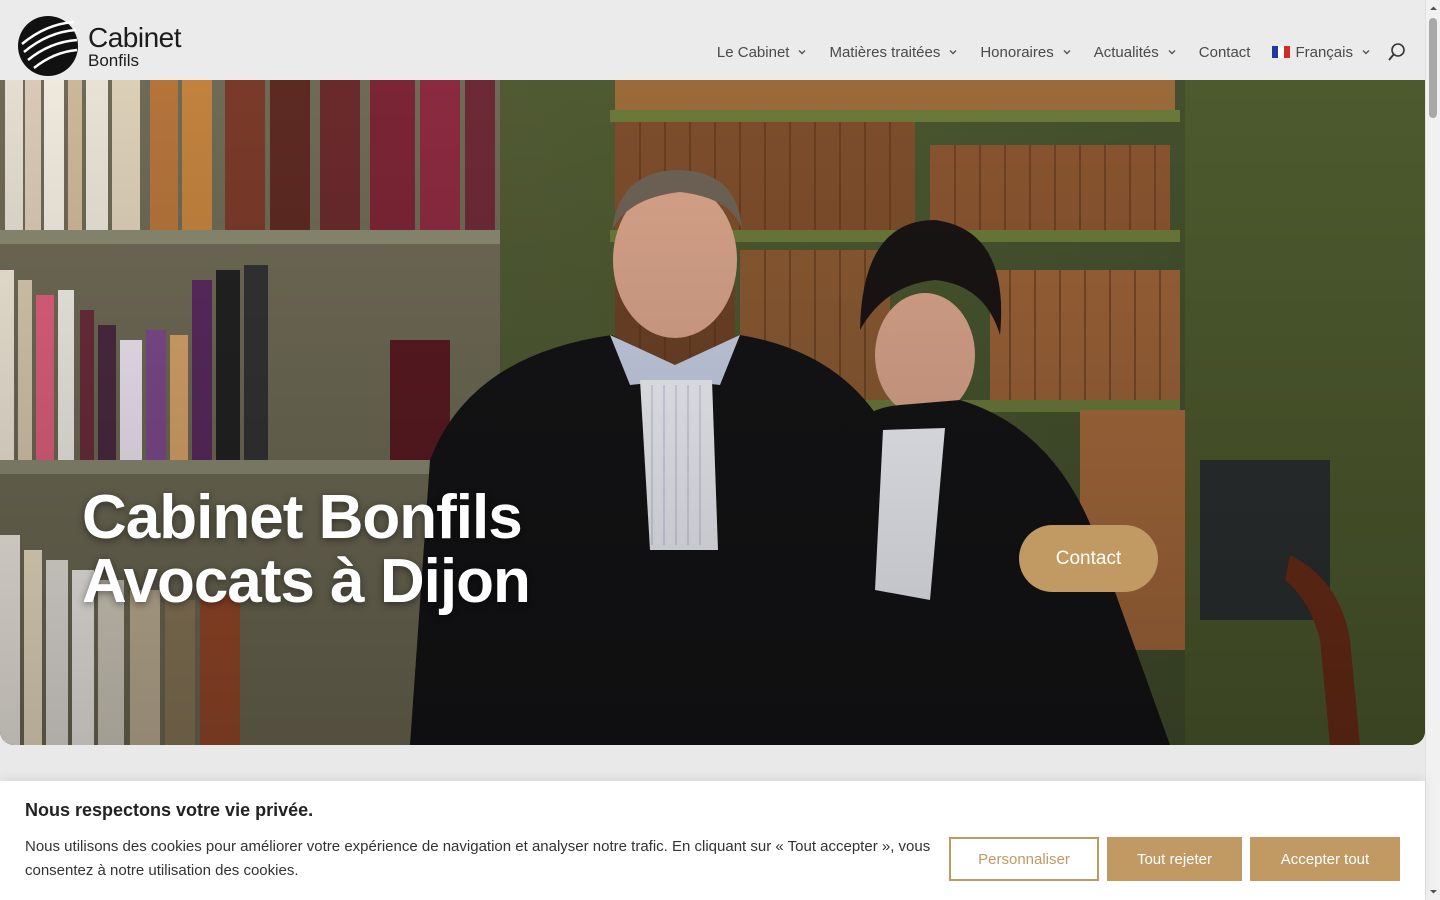  What do you see at coordinates (1126, 52) in the screenshot?
I see `nav-item-label: Actualités` at bounding box center [1126, 52].